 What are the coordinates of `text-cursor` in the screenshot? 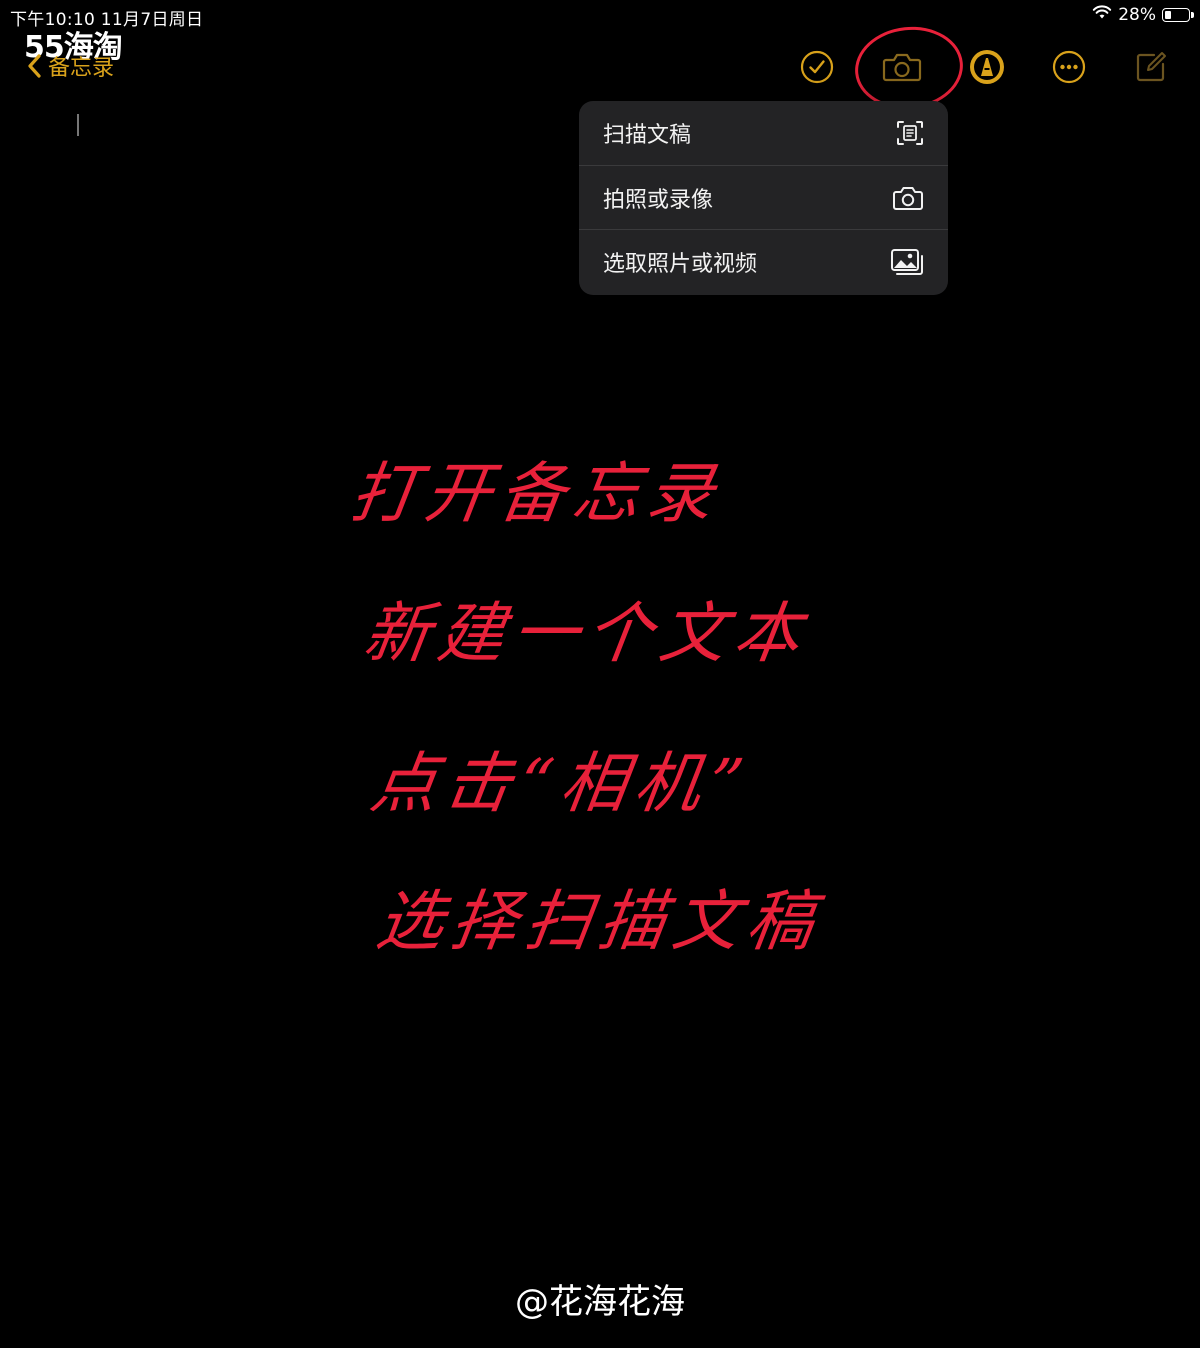 It's located at (78, 125).